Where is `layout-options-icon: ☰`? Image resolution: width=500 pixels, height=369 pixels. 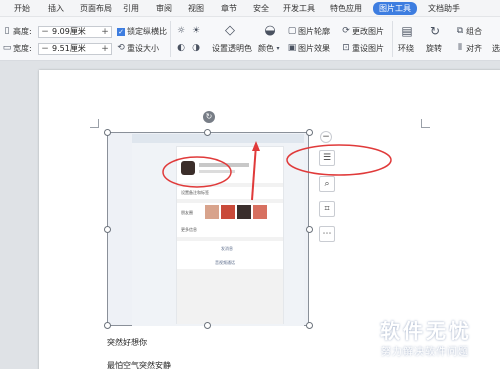 layout-options-icon: ☰ is located at coordinates (327, 158).